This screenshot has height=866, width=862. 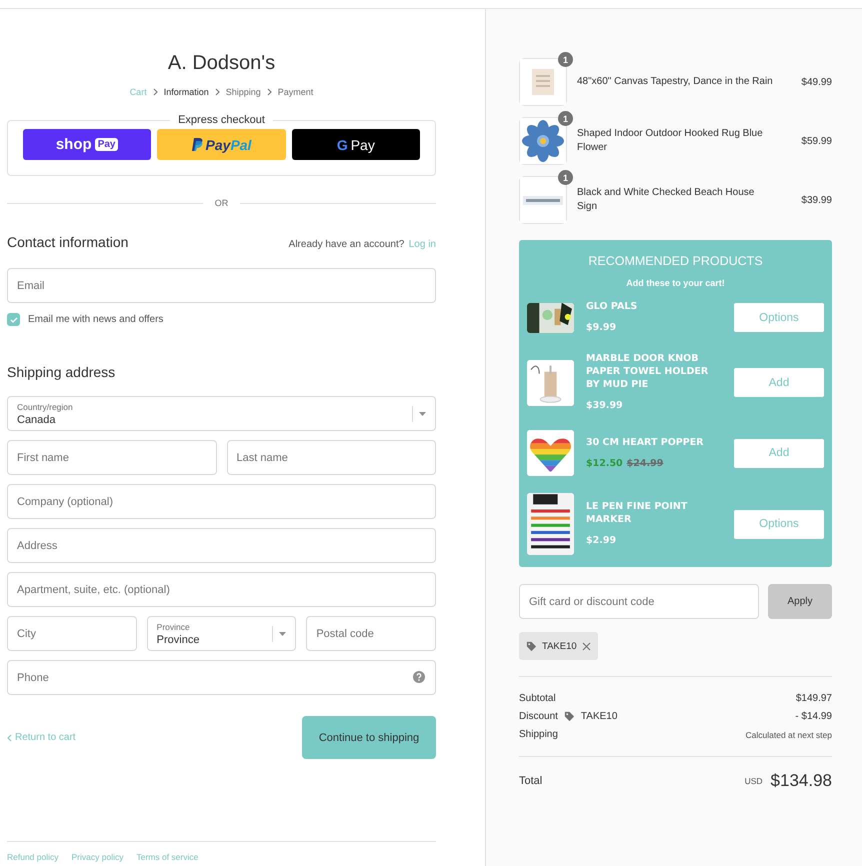 What do you see at coordinates (753, 781) in the screenshot?
I see `currency-label: USD` at bounding box center [753, 781].